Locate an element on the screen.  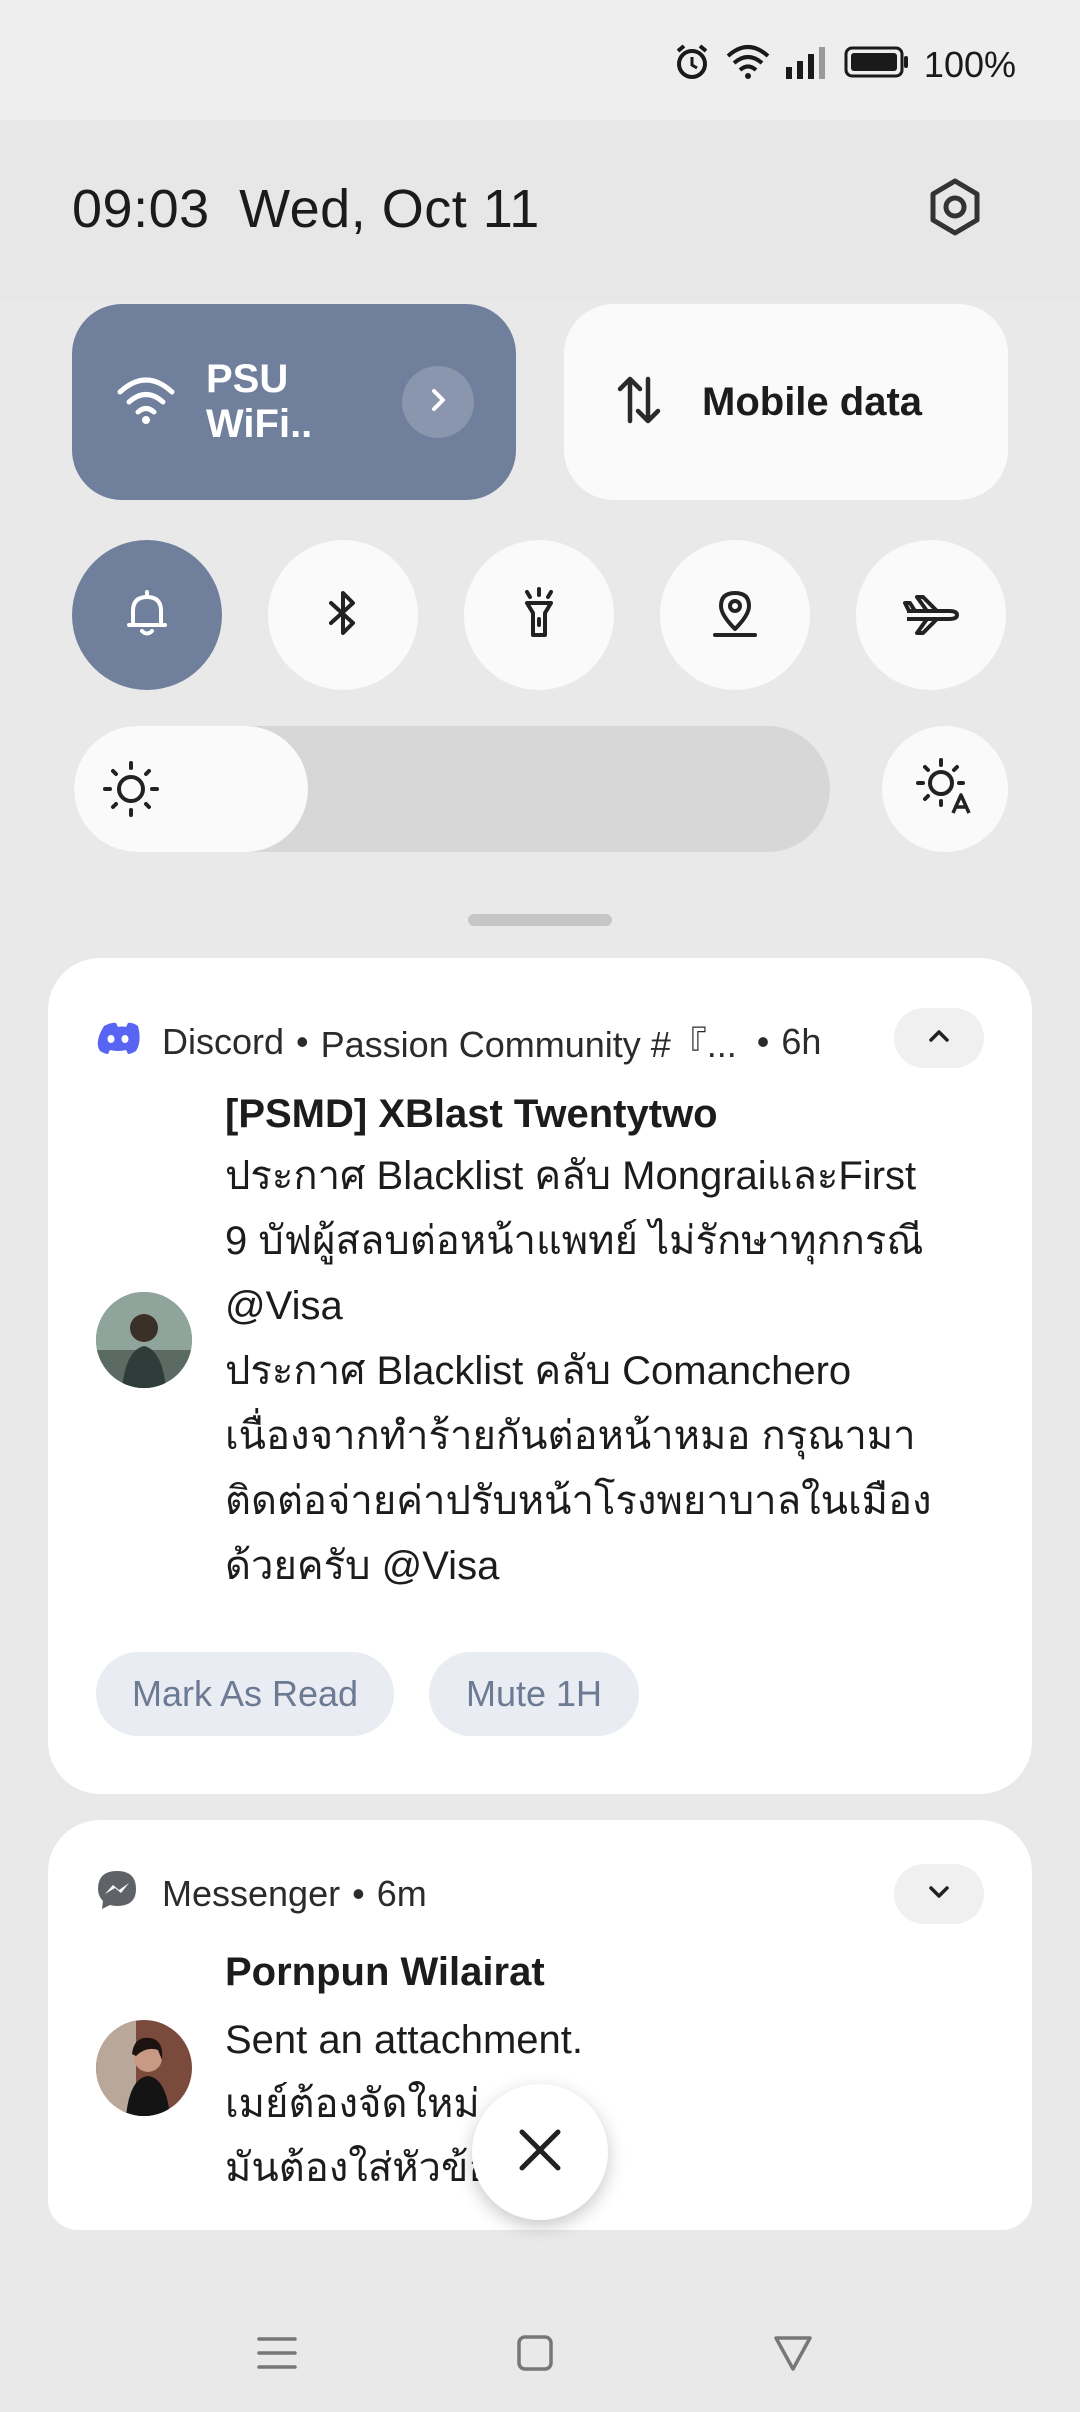
body-line: ติดต่อจ่ายค่าปรับหน้าโรงพยาบาลในเมือง is located at coordinates (578, 1501).